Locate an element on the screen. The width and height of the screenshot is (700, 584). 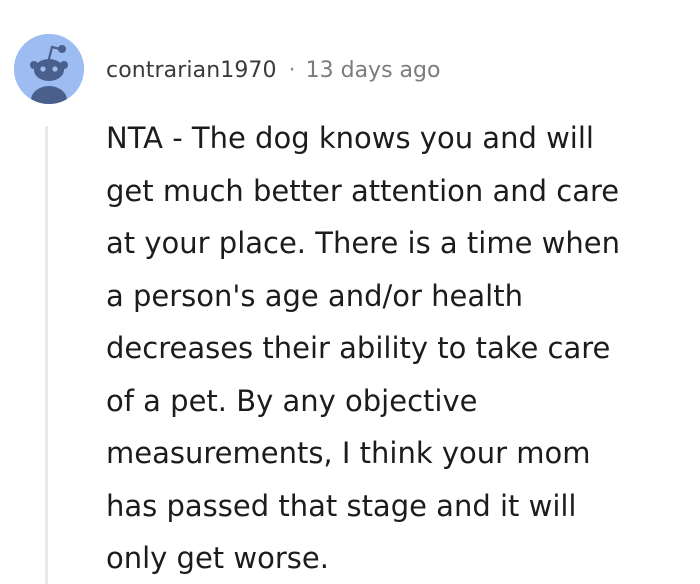
author-username: contrarian1970 is located at coordinates (191, 70).